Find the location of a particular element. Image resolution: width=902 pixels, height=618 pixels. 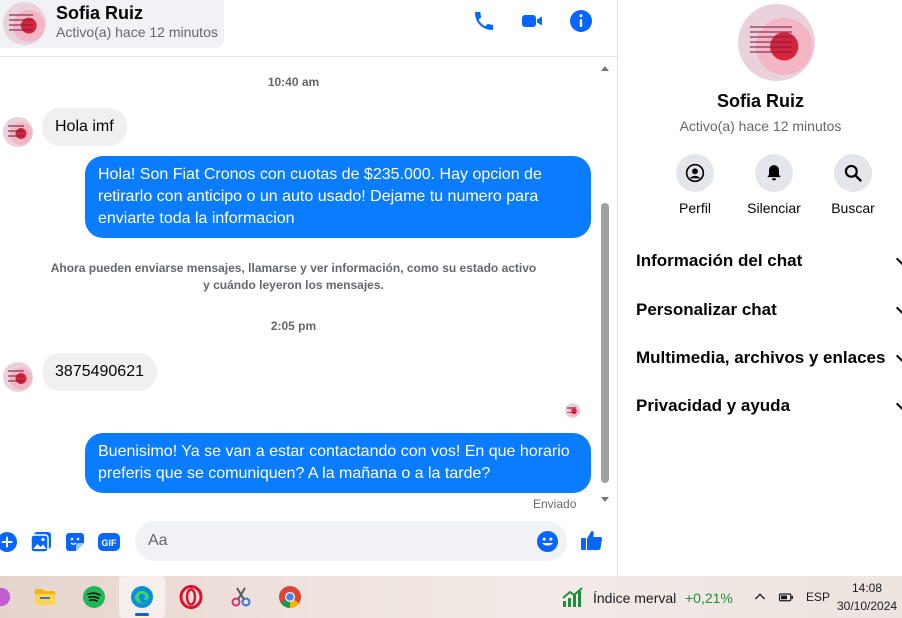

contact-header-button: Sofia Ruiz Activo(a) hace 12 minutos is located at coordinates (112, 24).